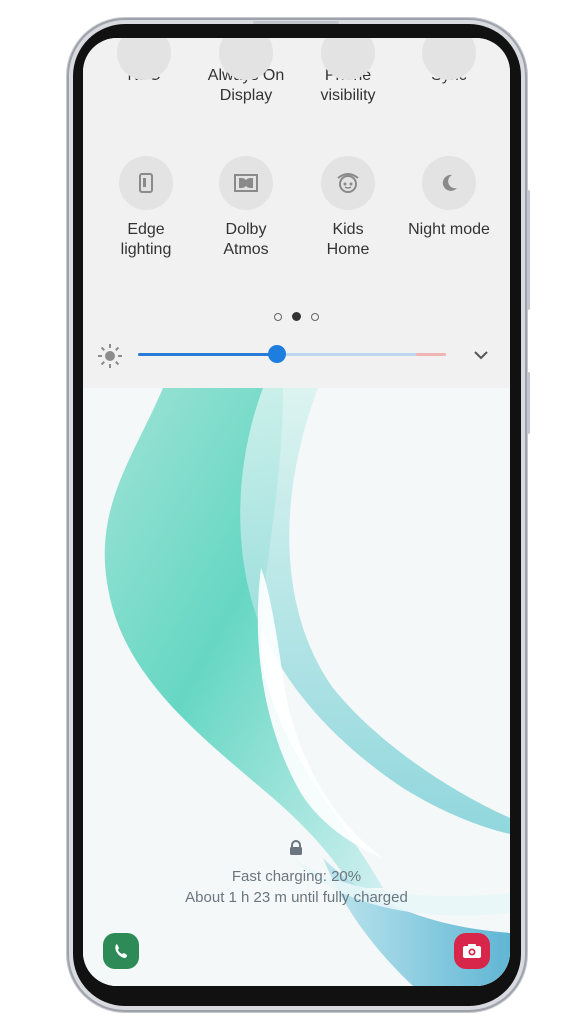 The image size is (576, 1024). I want to click on brightness-control, so click(296, 356).